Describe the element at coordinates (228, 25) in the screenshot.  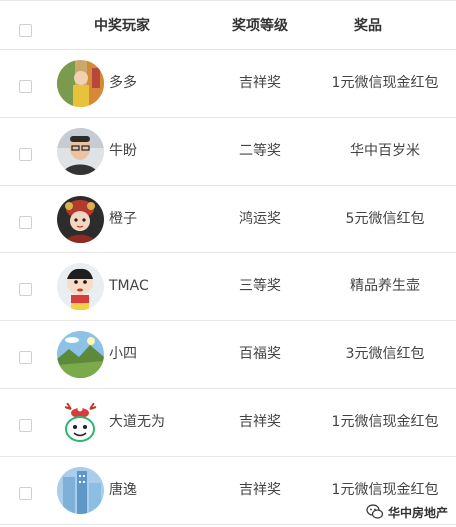
I see `table-header: 中奖玩家 奖项等级 奖品` at that location.